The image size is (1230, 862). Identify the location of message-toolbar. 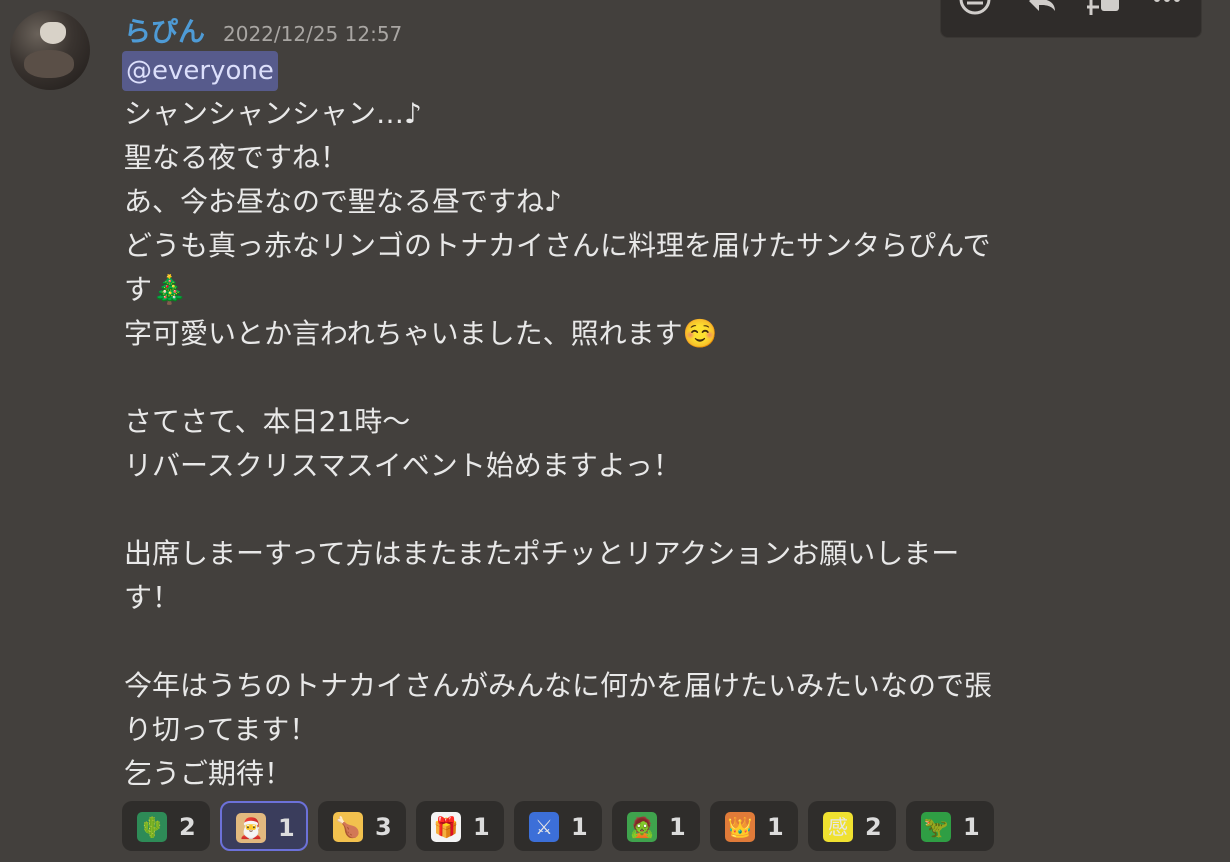
(1071, 19).